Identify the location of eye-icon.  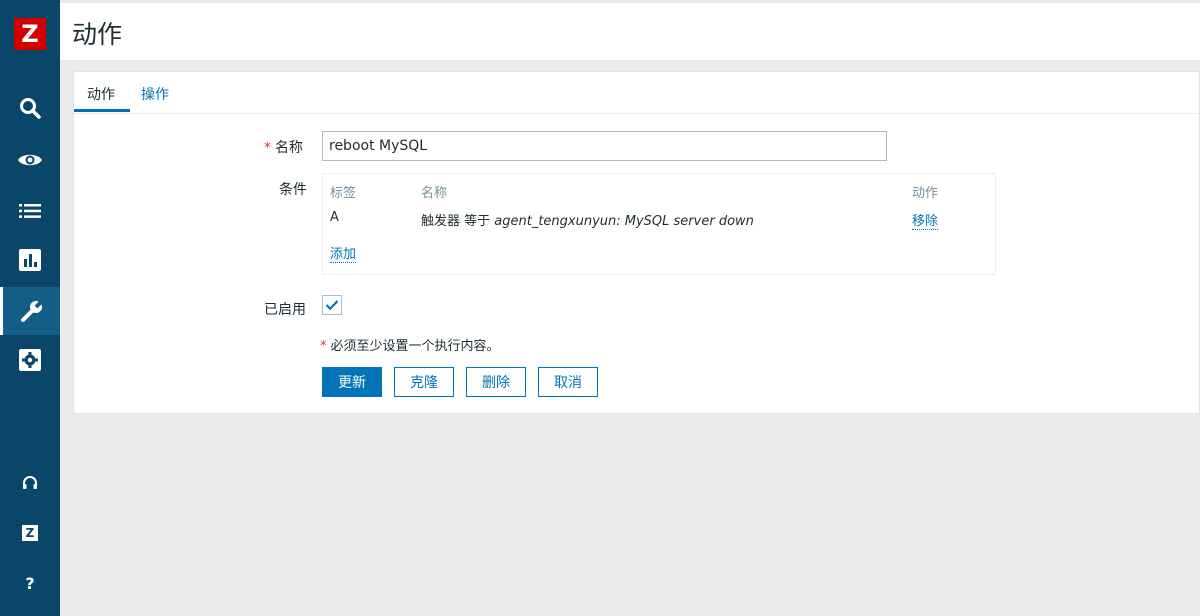
(30, 160).